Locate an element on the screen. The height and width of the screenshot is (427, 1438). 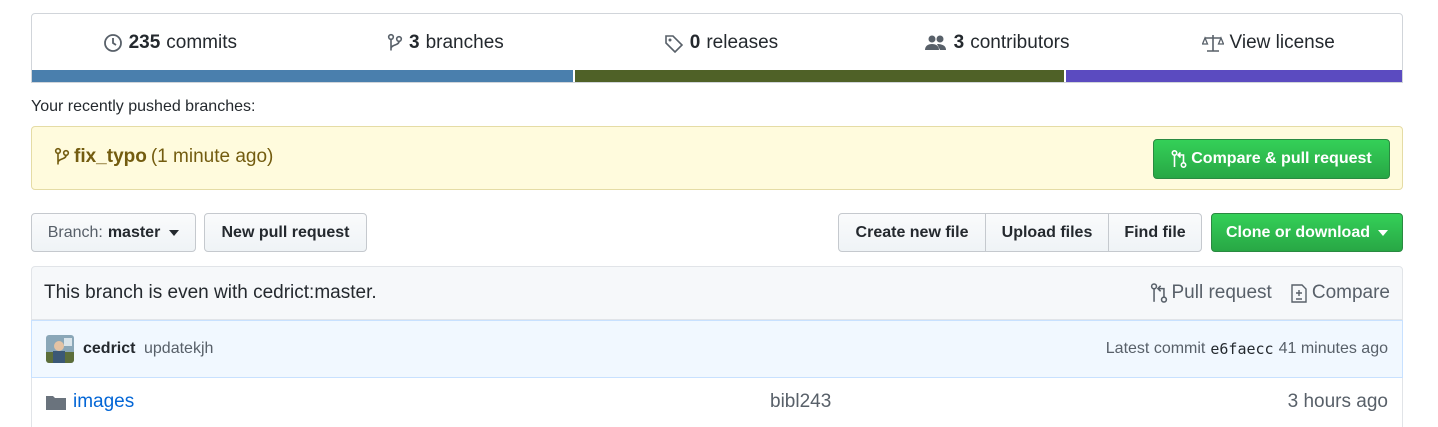
latest-commit-prefix: Latest commit is located at coordinates (1155, 348).